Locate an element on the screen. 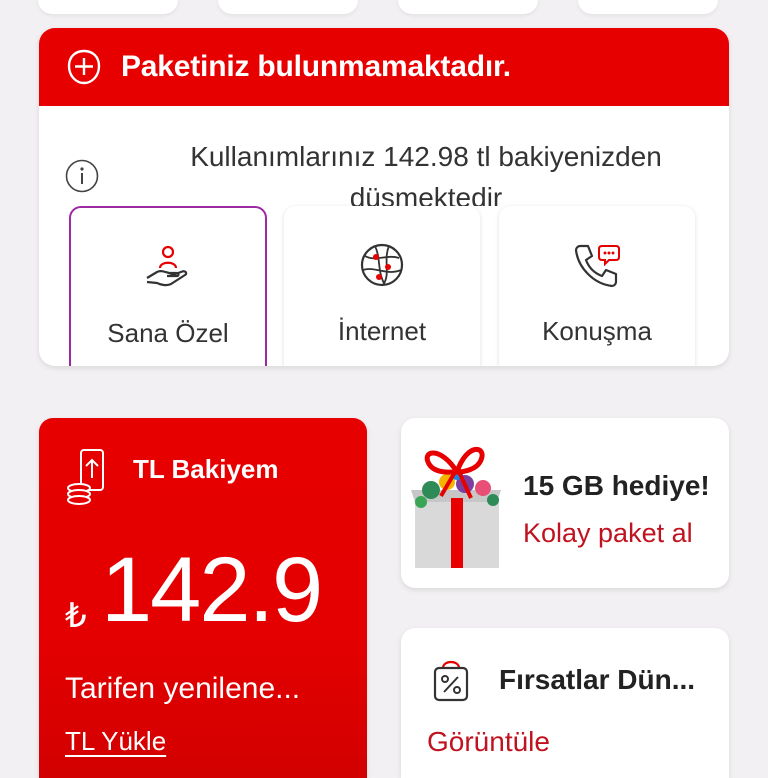  tile-konusma: Konuşma is located at coordinates (597, 286).